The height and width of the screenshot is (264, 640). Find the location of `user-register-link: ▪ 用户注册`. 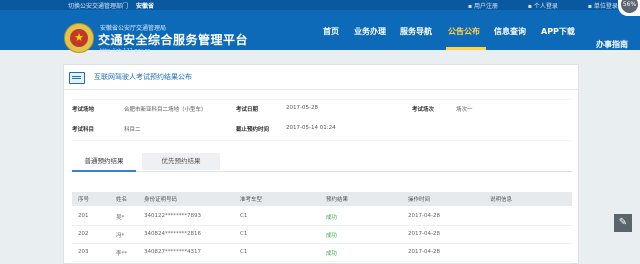

user-register-link: ▪ 用户注册 is located at coordinates (490, 6).